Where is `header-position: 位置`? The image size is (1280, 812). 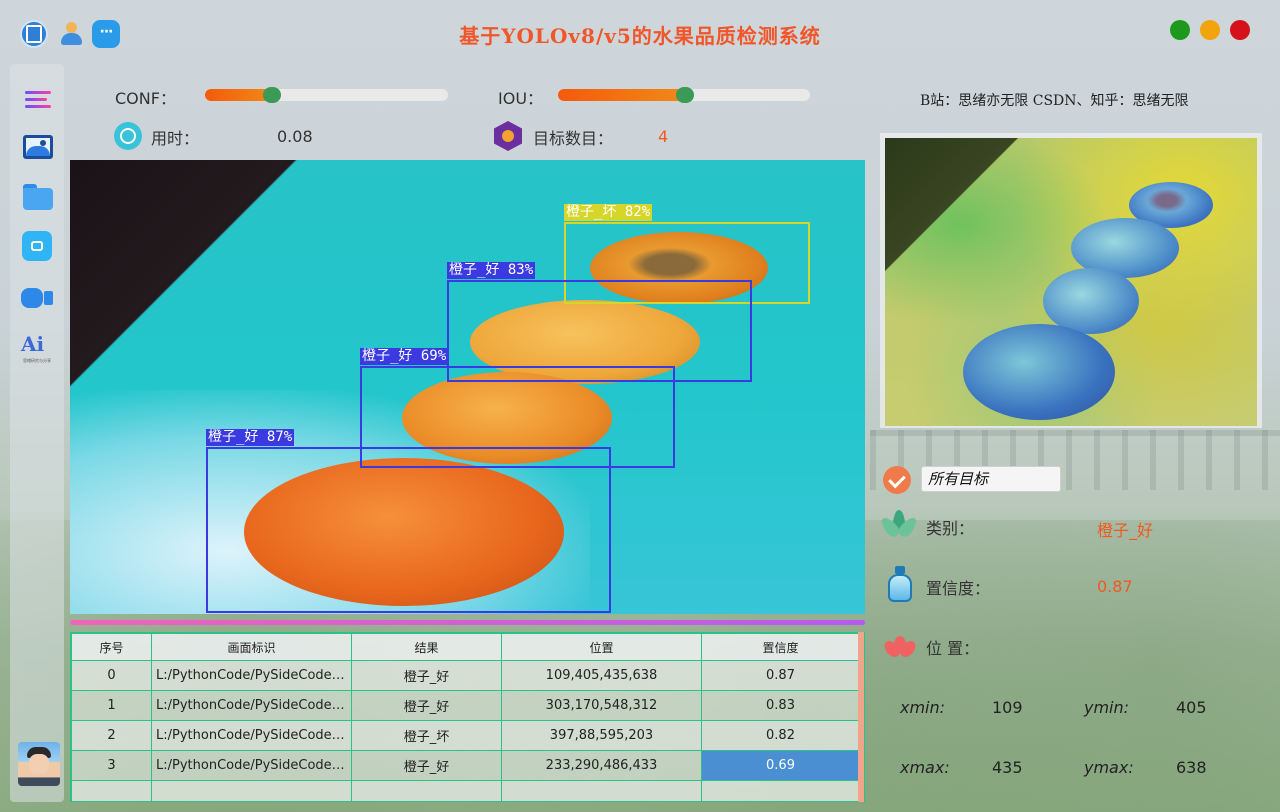 header-position: 位置 is located at coordinates (601, 647).